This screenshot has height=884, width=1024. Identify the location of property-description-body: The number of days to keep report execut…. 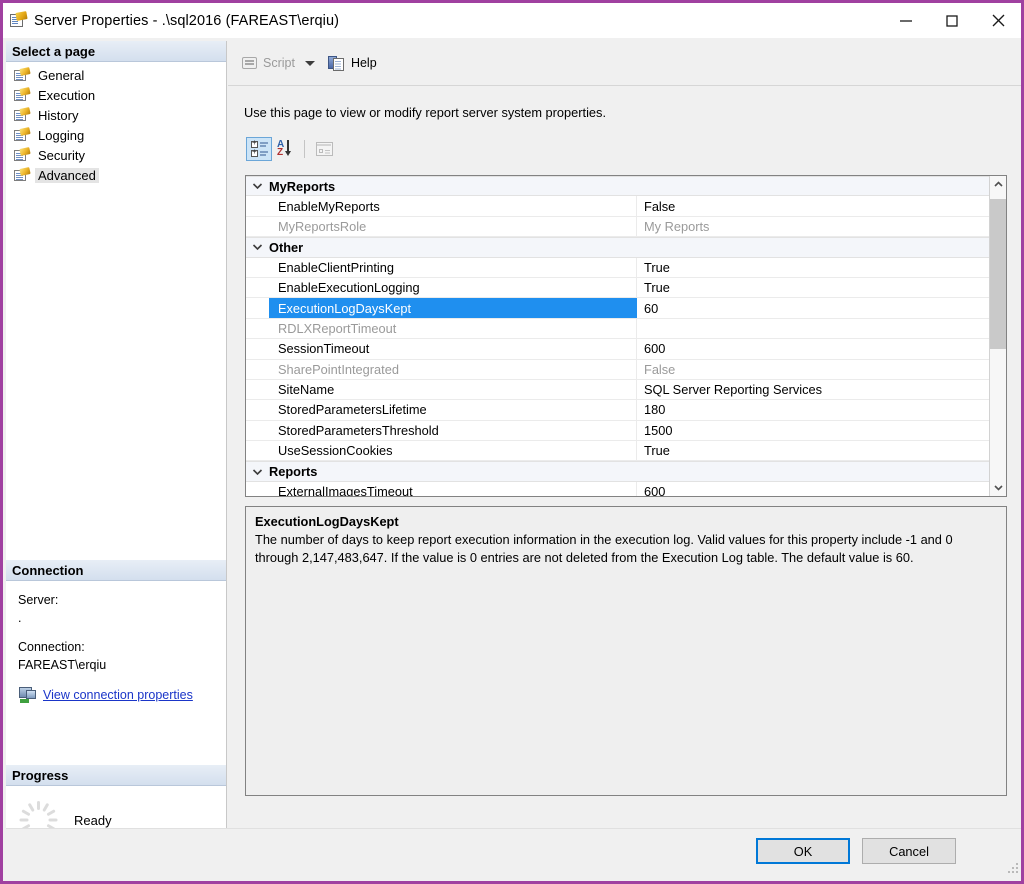
(604, 549).